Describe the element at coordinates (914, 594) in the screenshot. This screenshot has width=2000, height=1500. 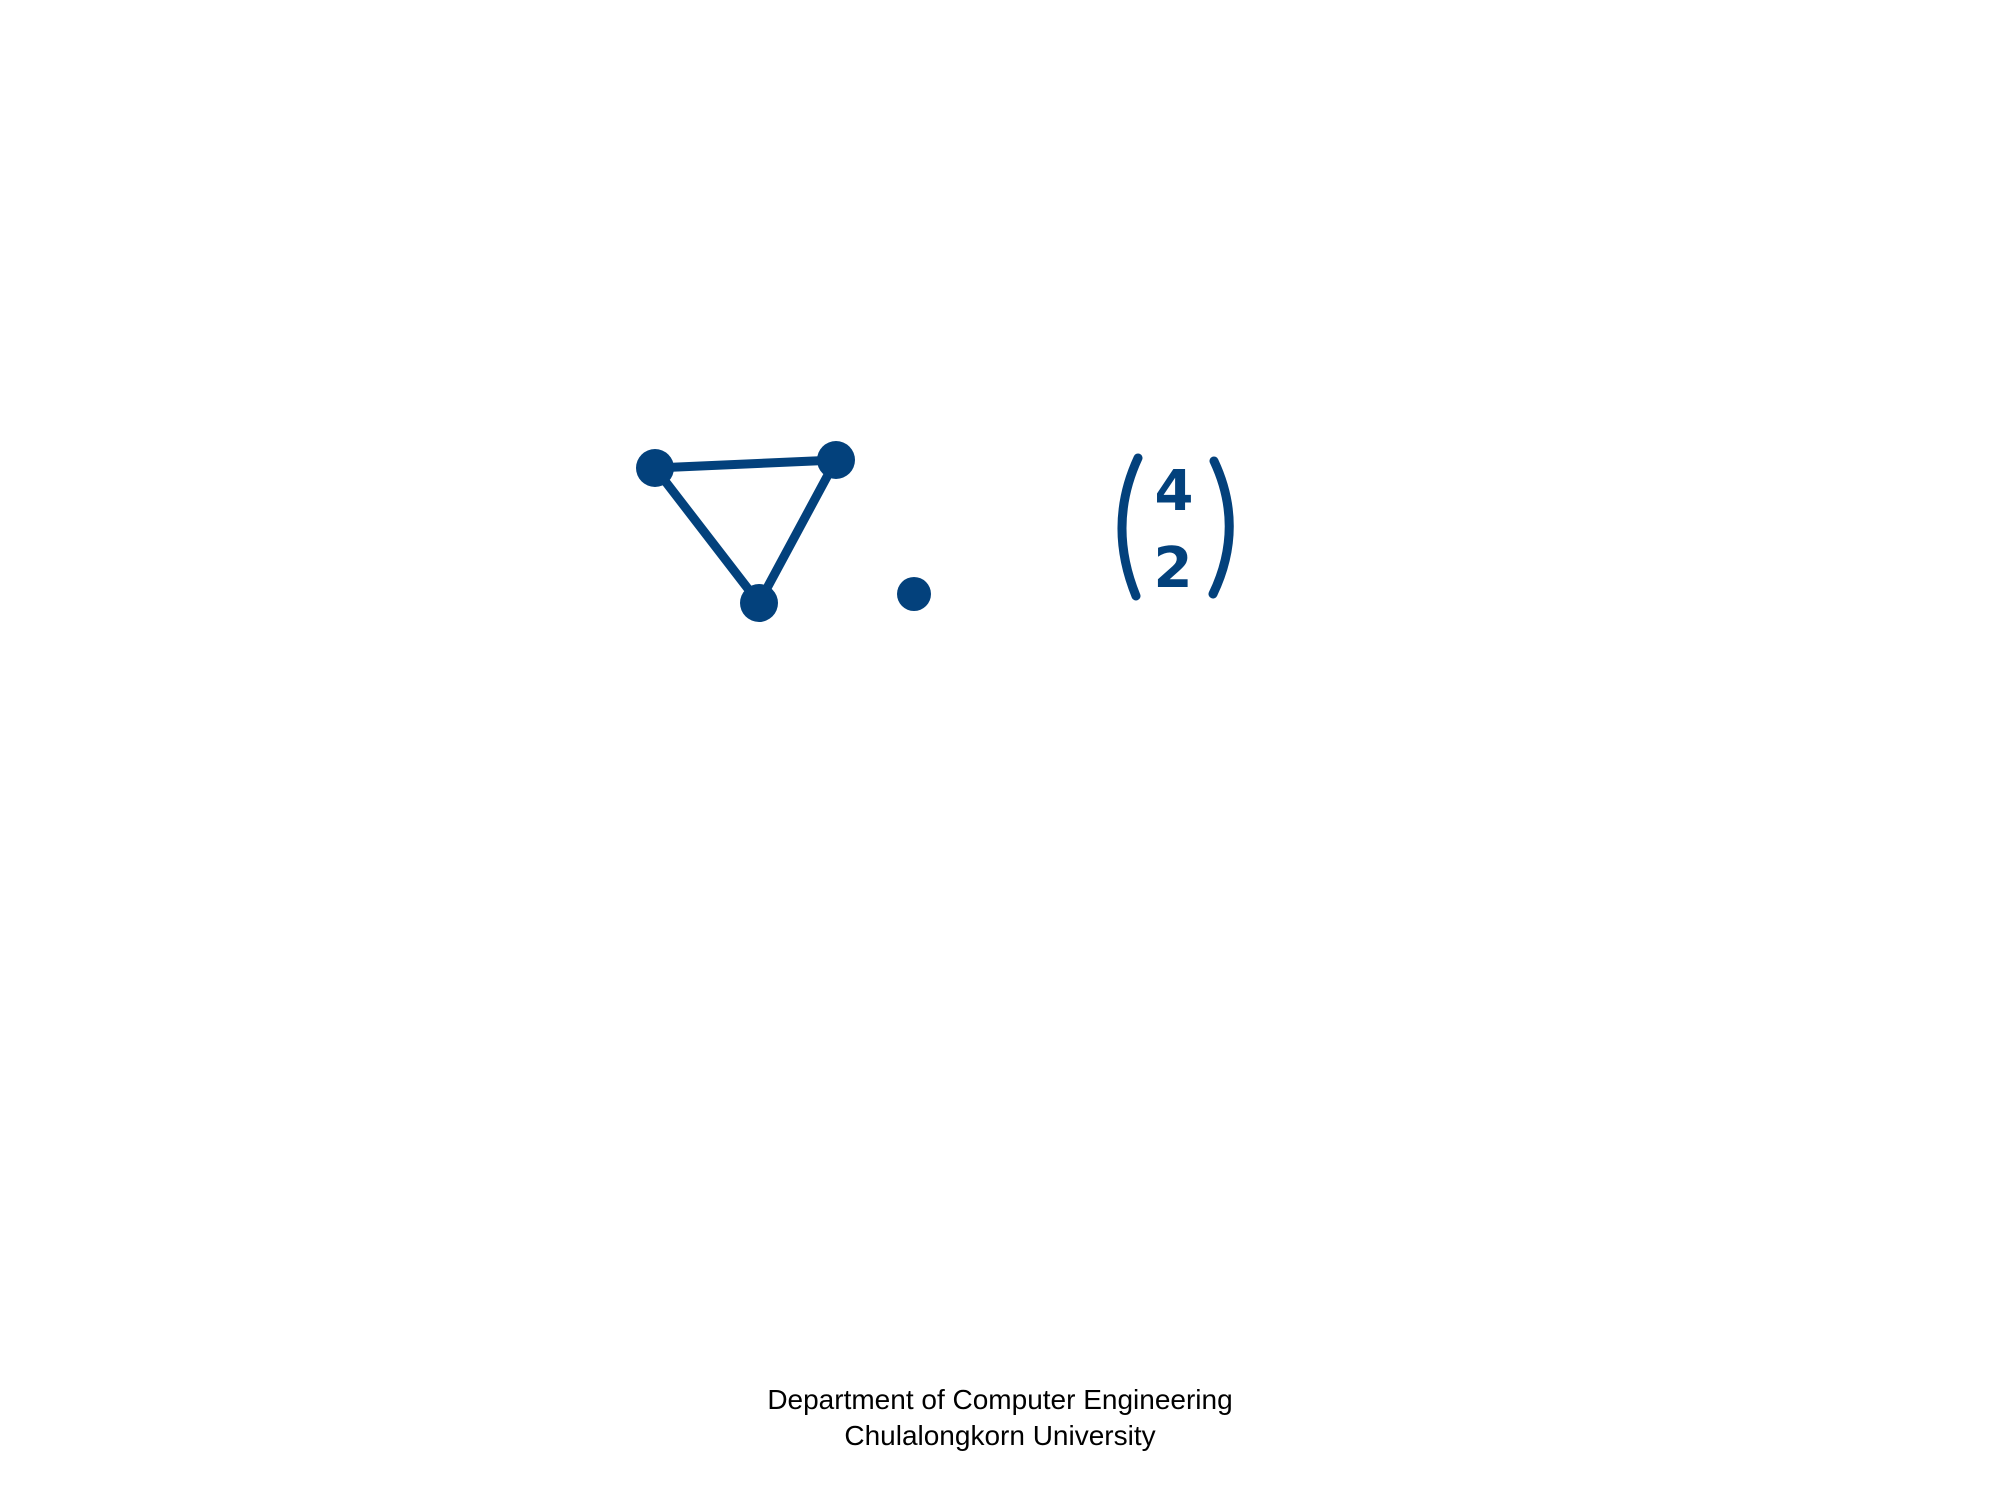
I see `graph-node-d-isolated` at that location.